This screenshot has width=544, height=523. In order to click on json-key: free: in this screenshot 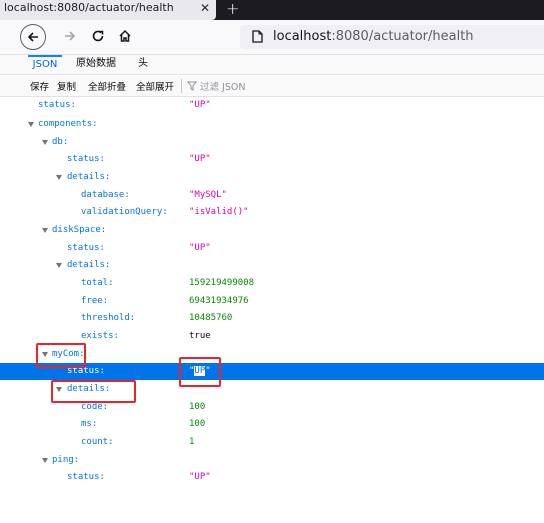, I will do `click(95, 301)`.